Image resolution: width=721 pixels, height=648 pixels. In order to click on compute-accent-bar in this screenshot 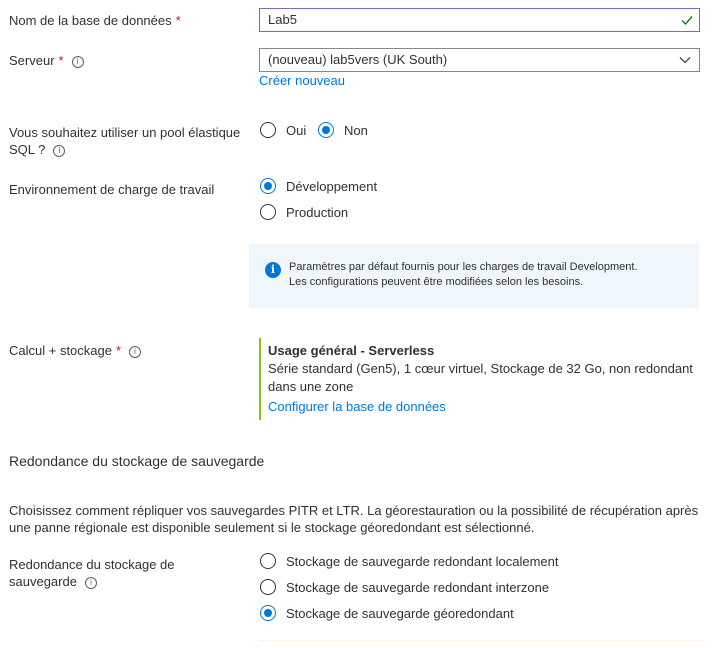, I will do `click(260, 379)`.